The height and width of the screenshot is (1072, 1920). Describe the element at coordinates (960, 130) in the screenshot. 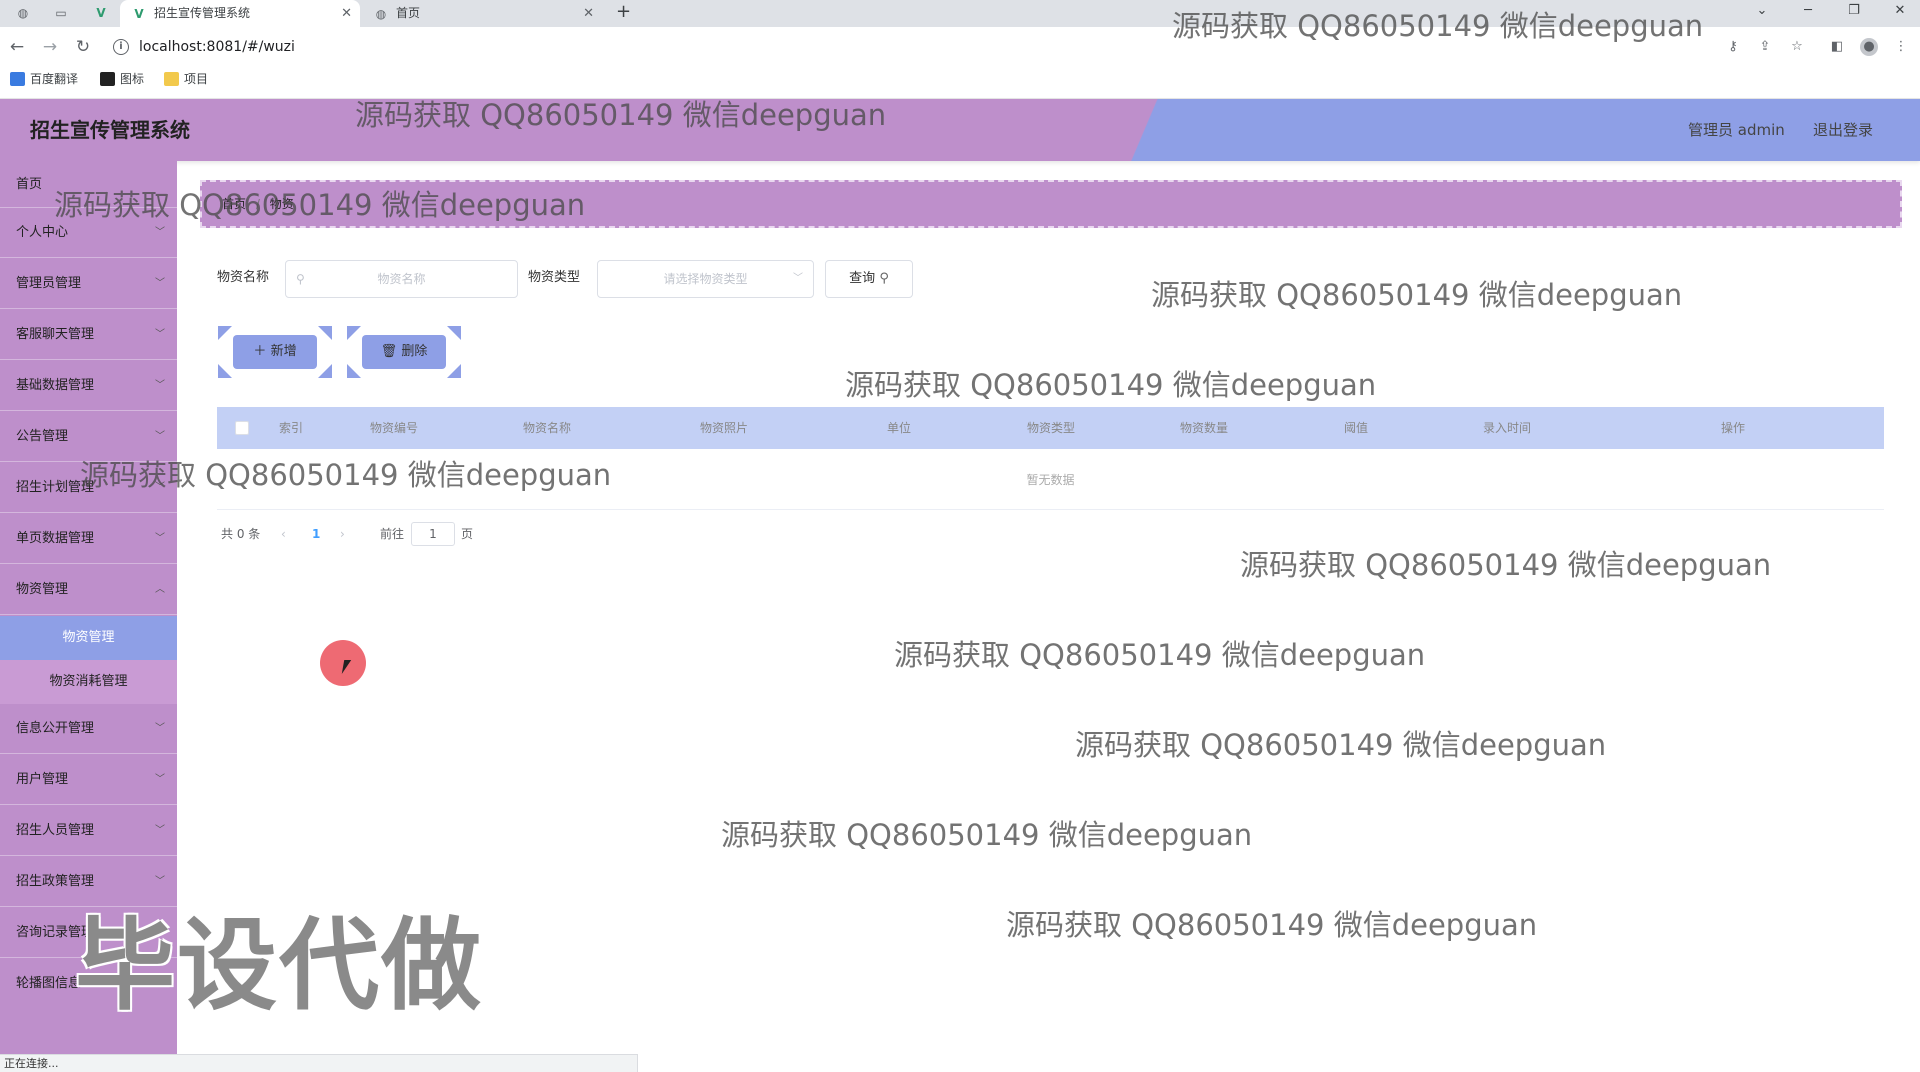

I see `app-header: 招生宣传管理系统 管理员 admin 退出登录` at that location.